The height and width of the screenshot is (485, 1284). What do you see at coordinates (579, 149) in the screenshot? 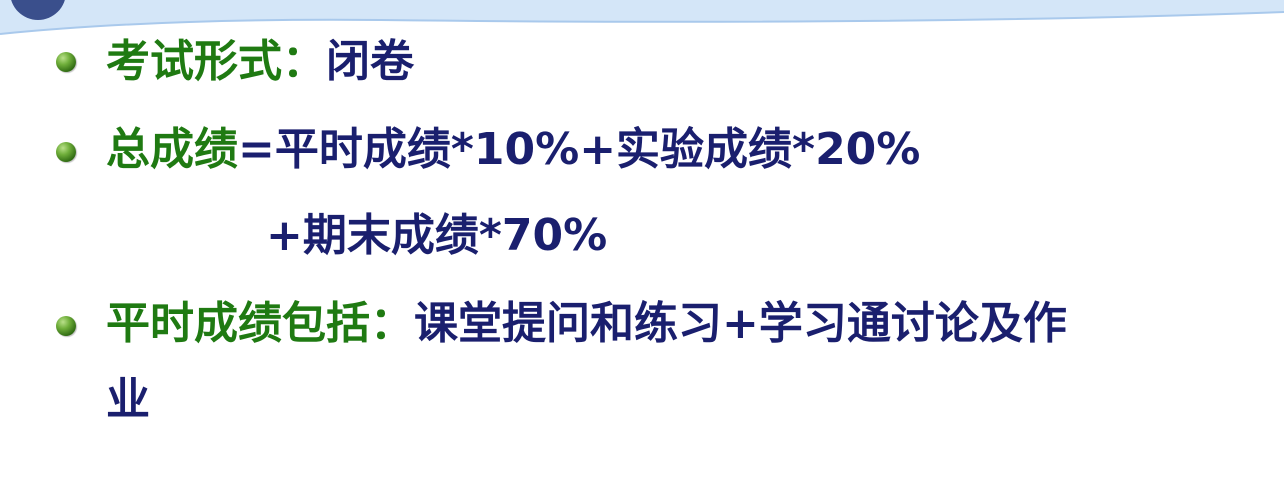
I see `total-score-formula: =平时成绩*10%+实验成绩*20%` at bounding box center [579, 149].